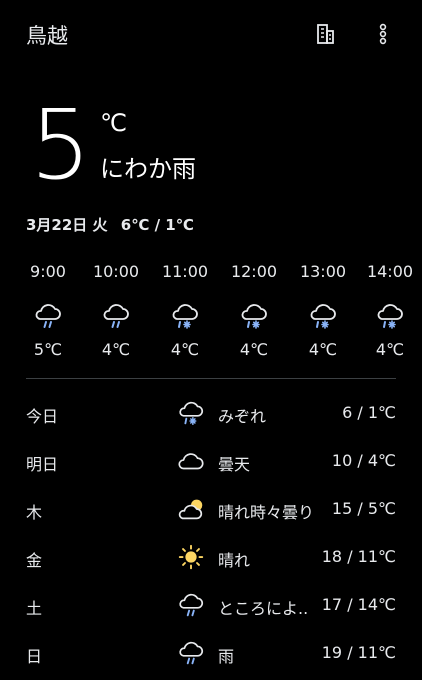  I want to click on day-condition: 雨, so click(226, 656).